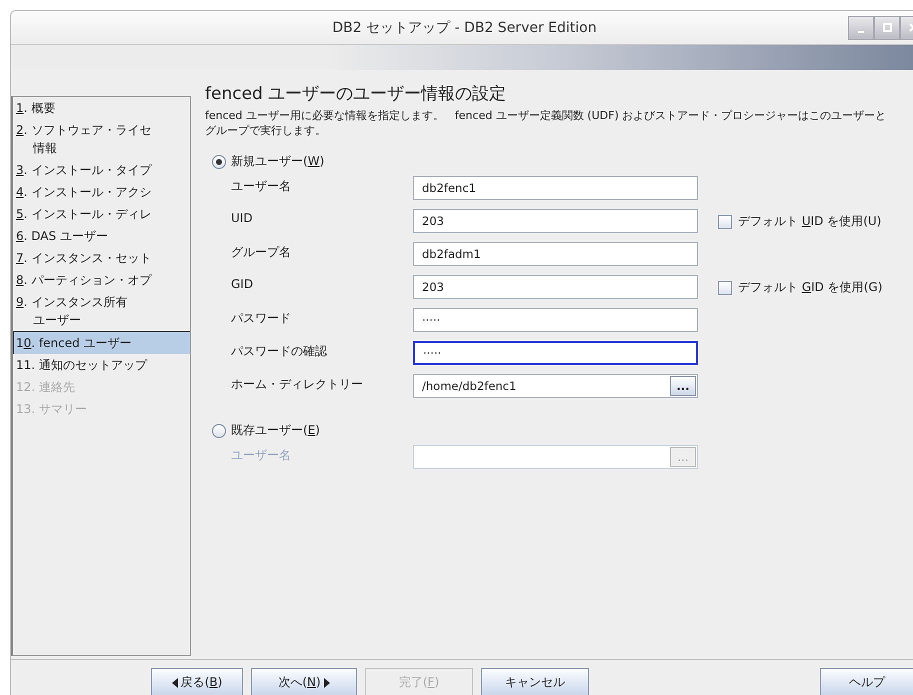  I want to click on step-item: 10. fenced ユーザー, so click(101, 342).